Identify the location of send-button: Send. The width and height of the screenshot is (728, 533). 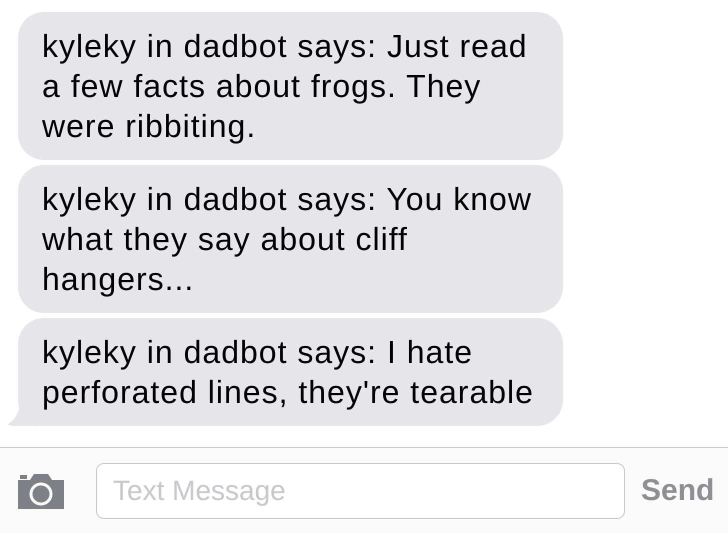
(677, 491).